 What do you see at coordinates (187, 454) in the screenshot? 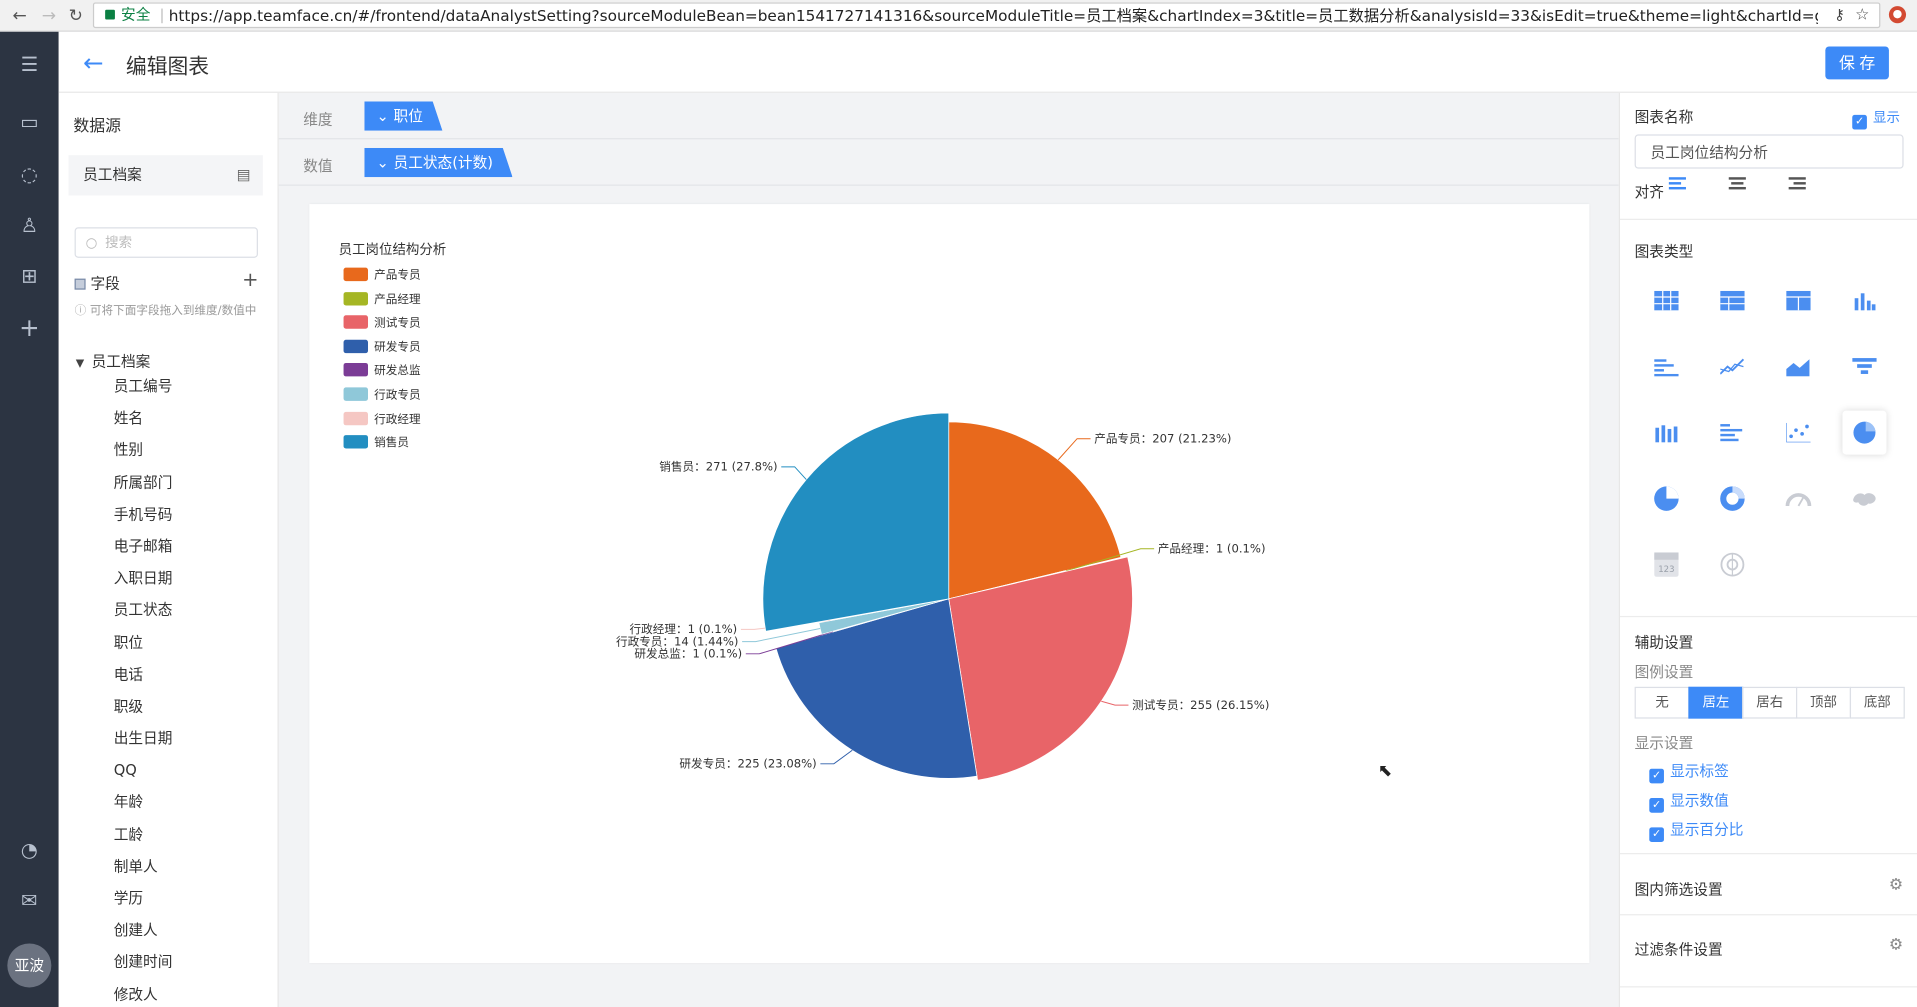
I see `field-item: 性别` at bounding box center [187, 454].